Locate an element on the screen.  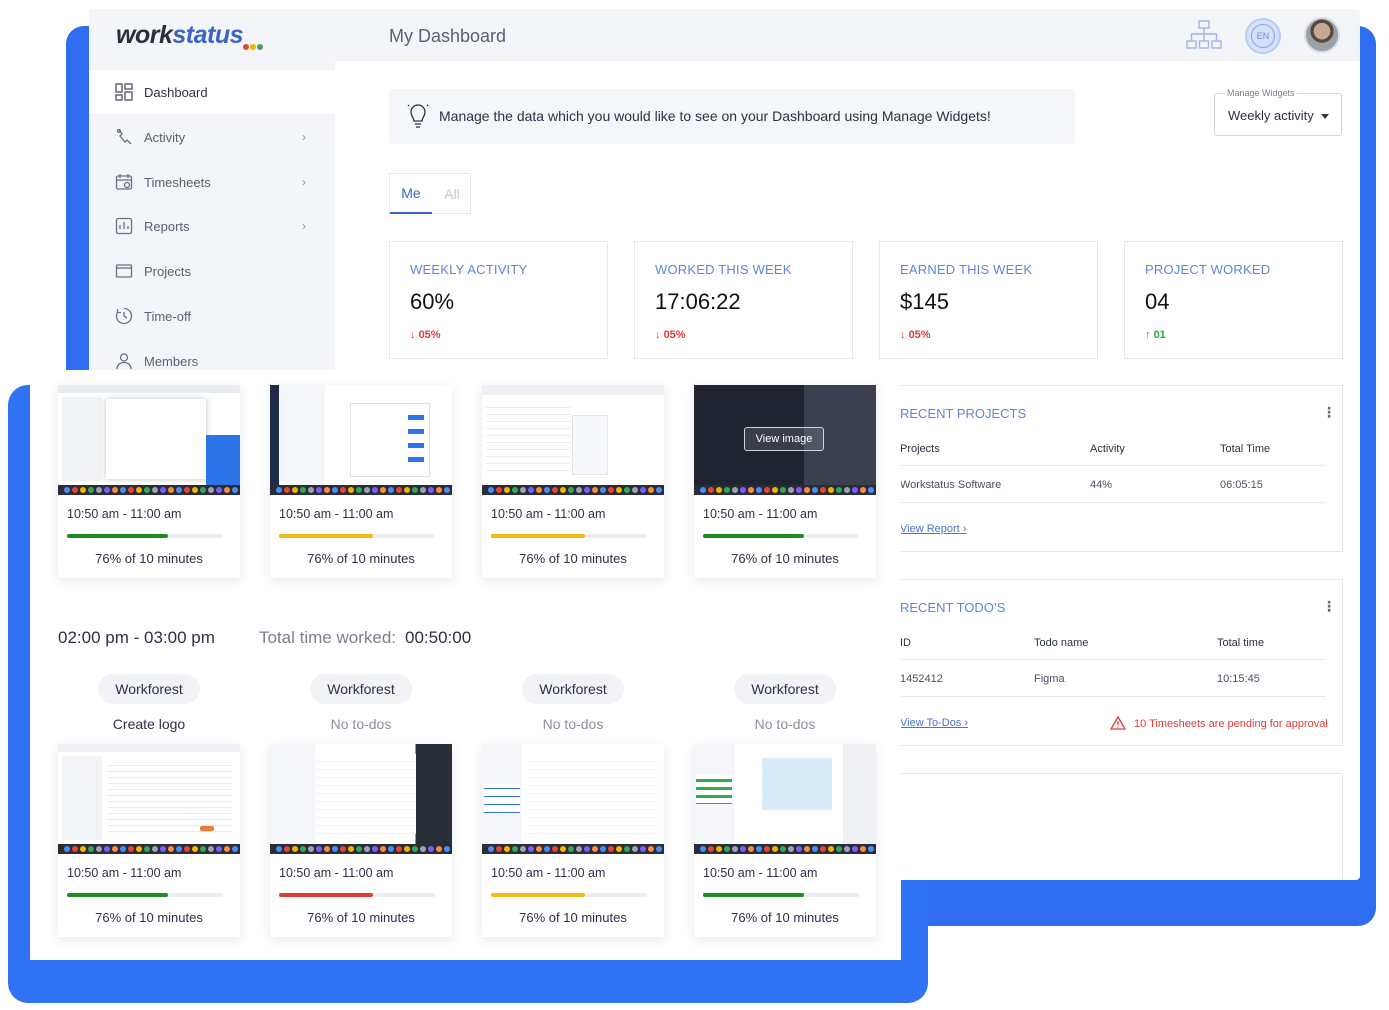
sidebar-item-label: Members is located at coordinates (171, 361).